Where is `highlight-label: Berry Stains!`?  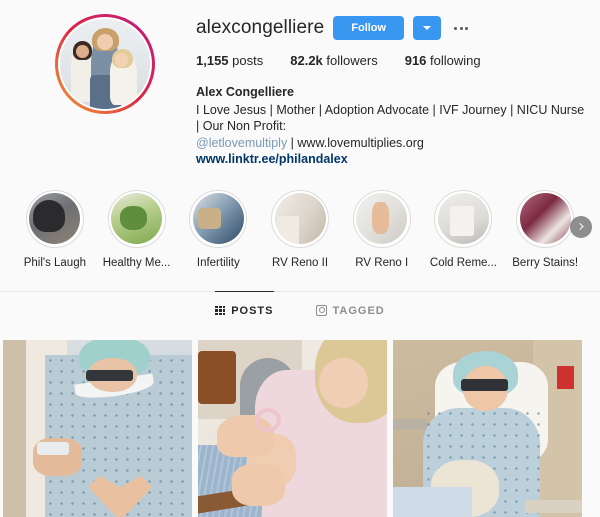
highlight-label: Berry Stains! is located at coordinates (545, 262).